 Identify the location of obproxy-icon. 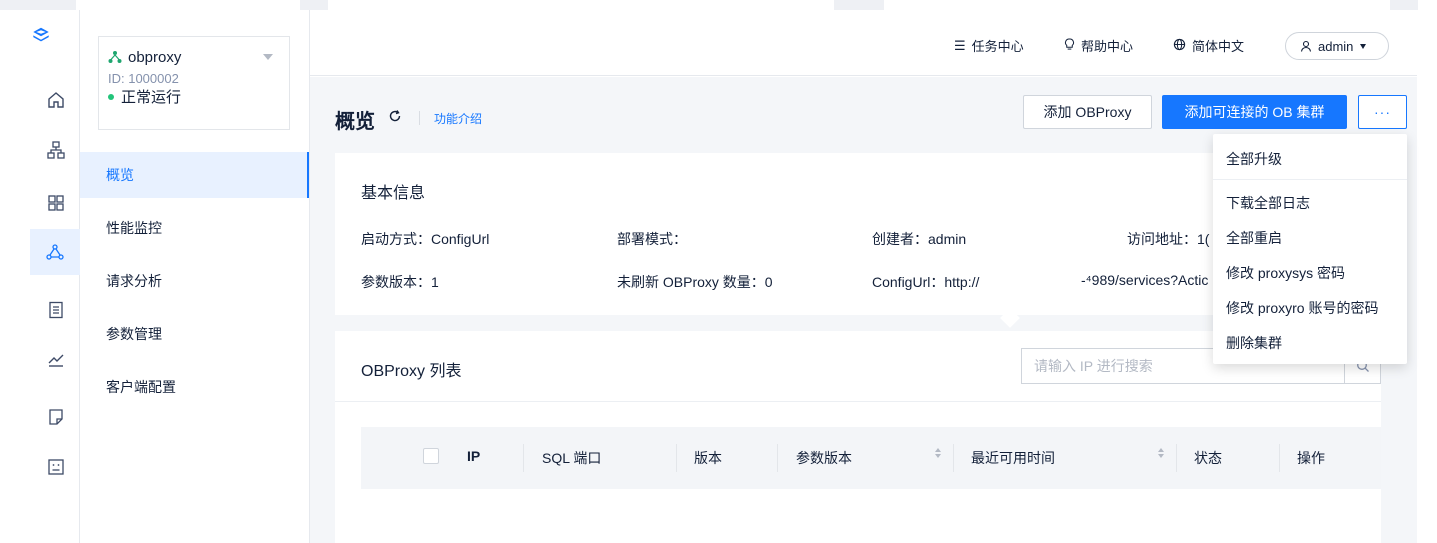
(55, 252).